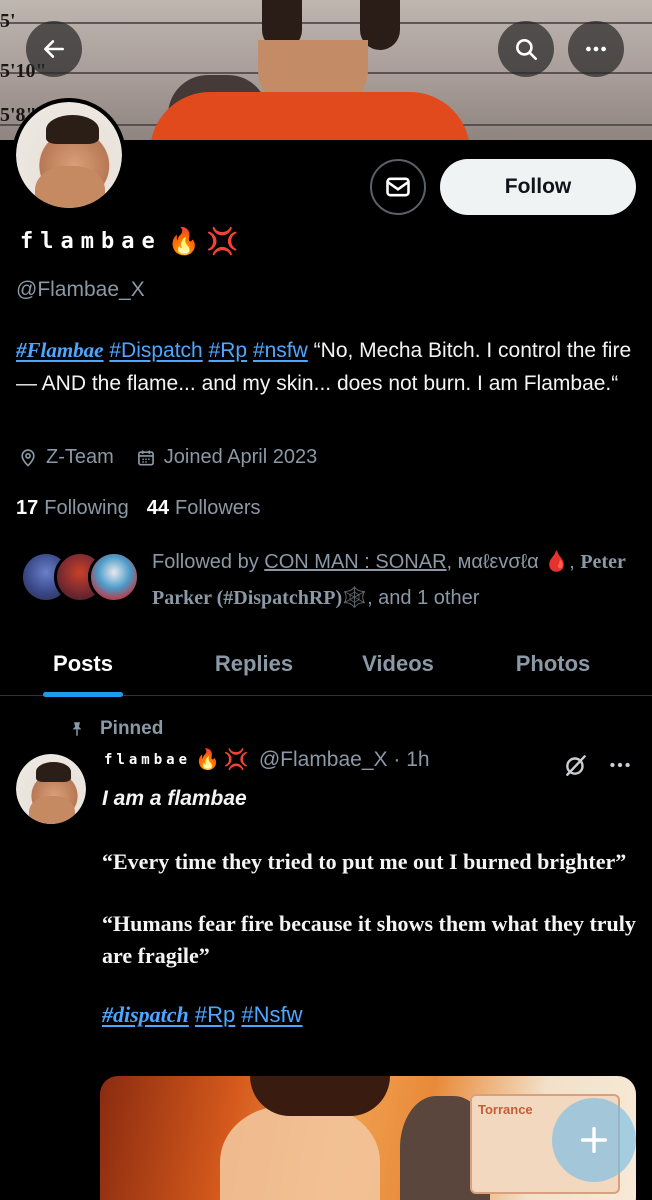  Describe the element at coordinates (69, 155) in the screenshot. I see `profile-avatar` at that location.